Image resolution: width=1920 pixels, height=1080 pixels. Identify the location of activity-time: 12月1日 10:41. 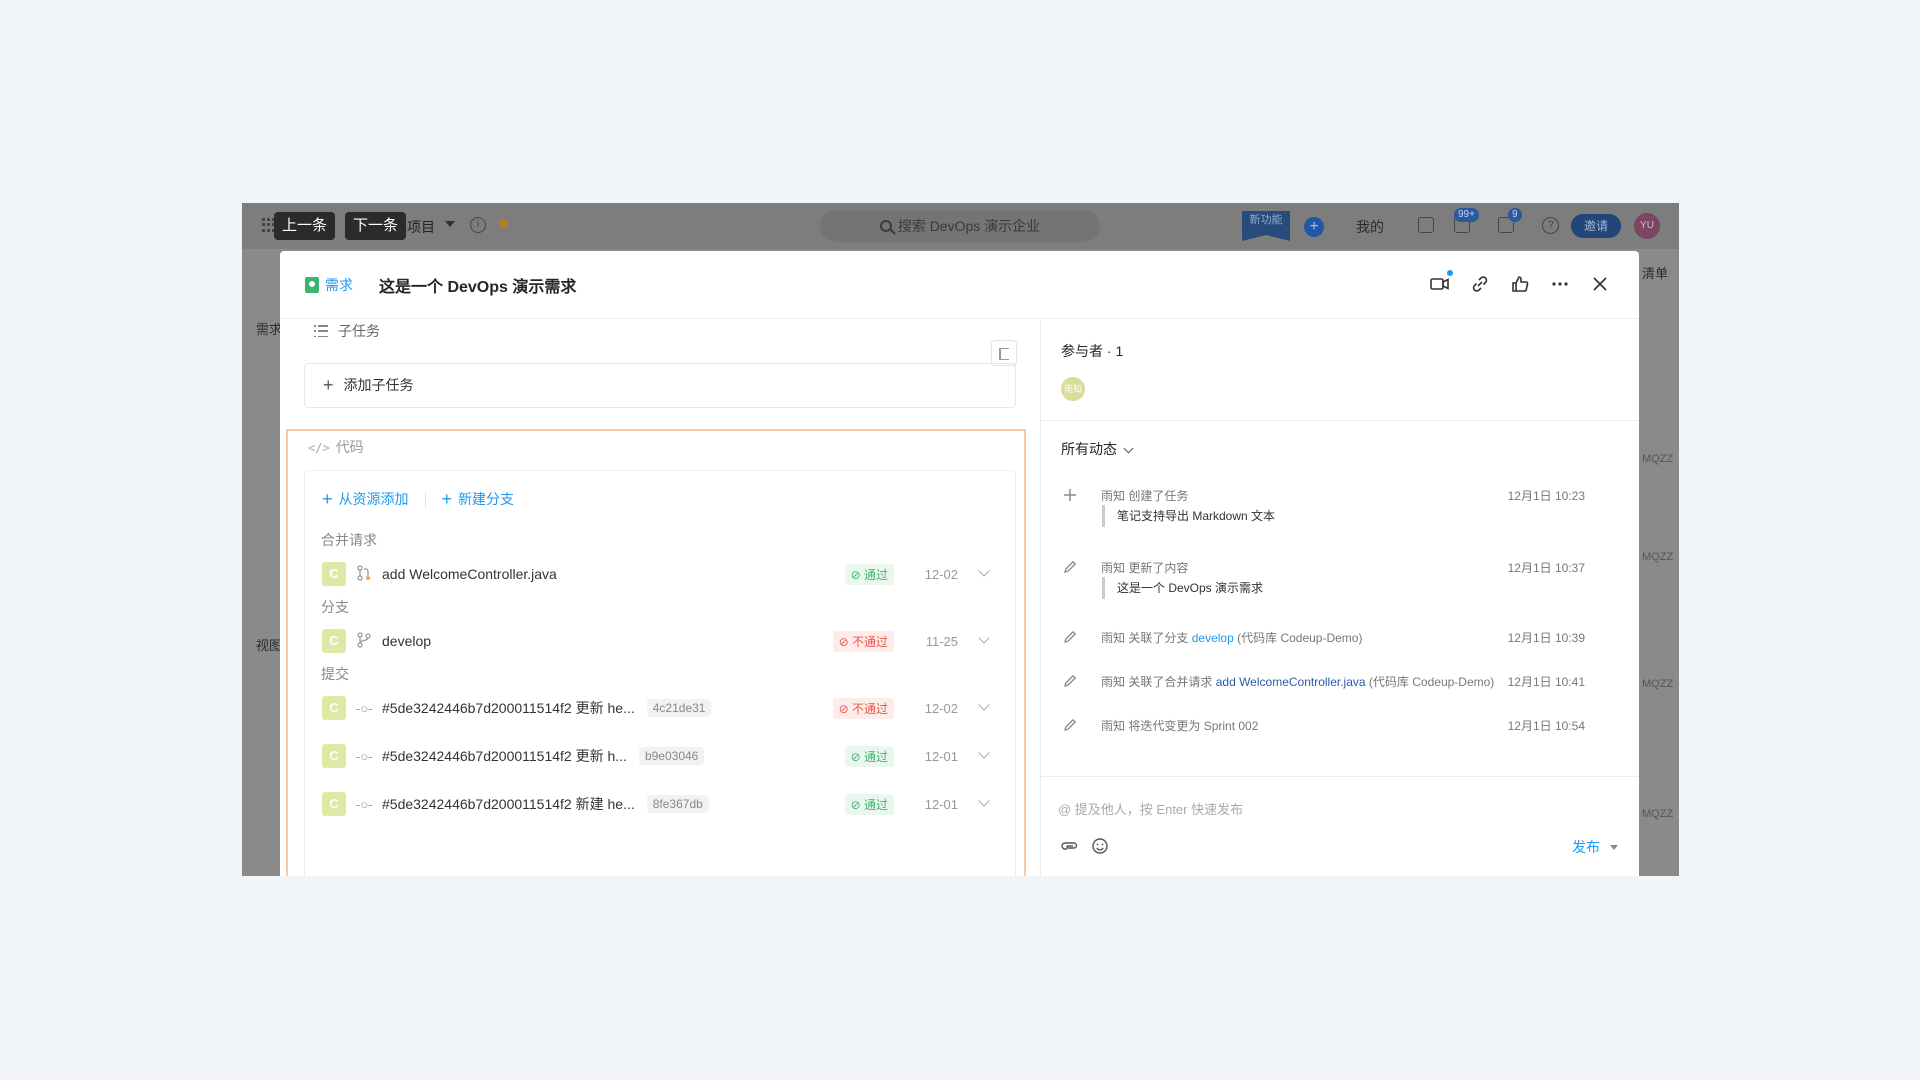
(1546, 682).